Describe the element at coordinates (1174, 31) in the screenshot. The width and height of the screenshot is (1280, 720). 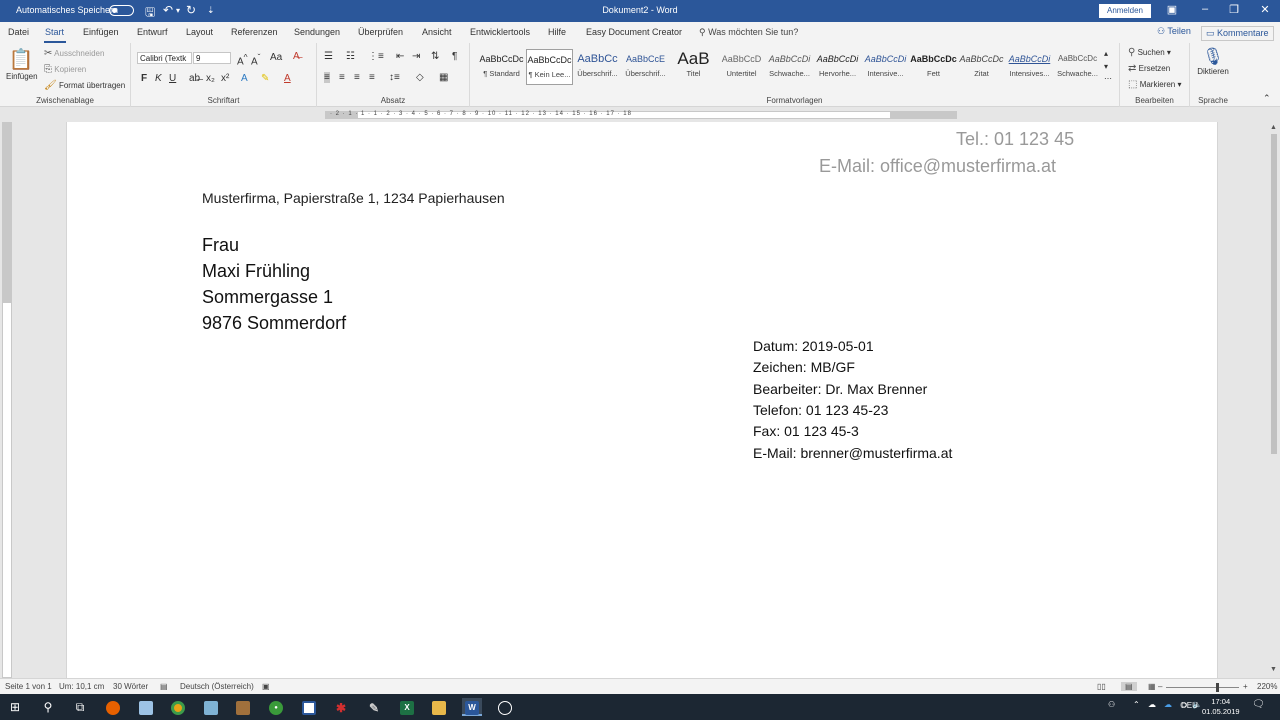
I see `share-button: ⚇ Teilen` at that location.